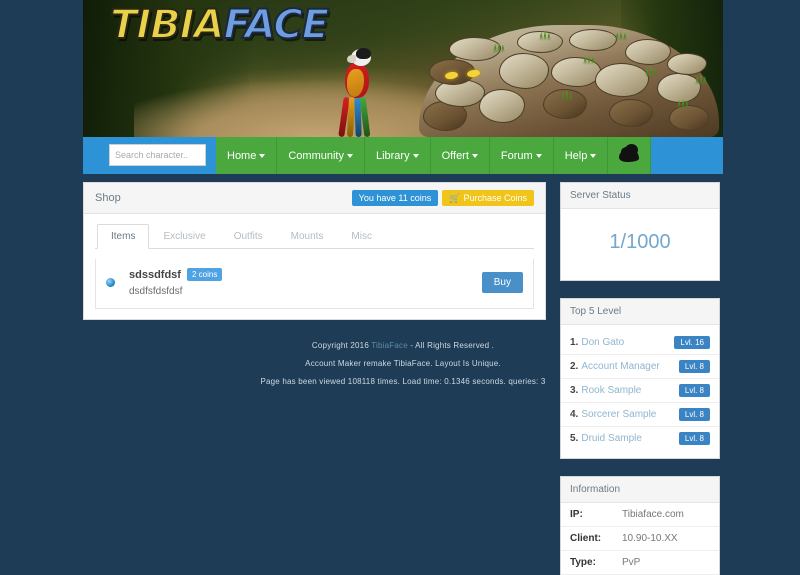  I want to click on shop-item-title-row: sdssdfdsf 2 coins, so click(305, 274).